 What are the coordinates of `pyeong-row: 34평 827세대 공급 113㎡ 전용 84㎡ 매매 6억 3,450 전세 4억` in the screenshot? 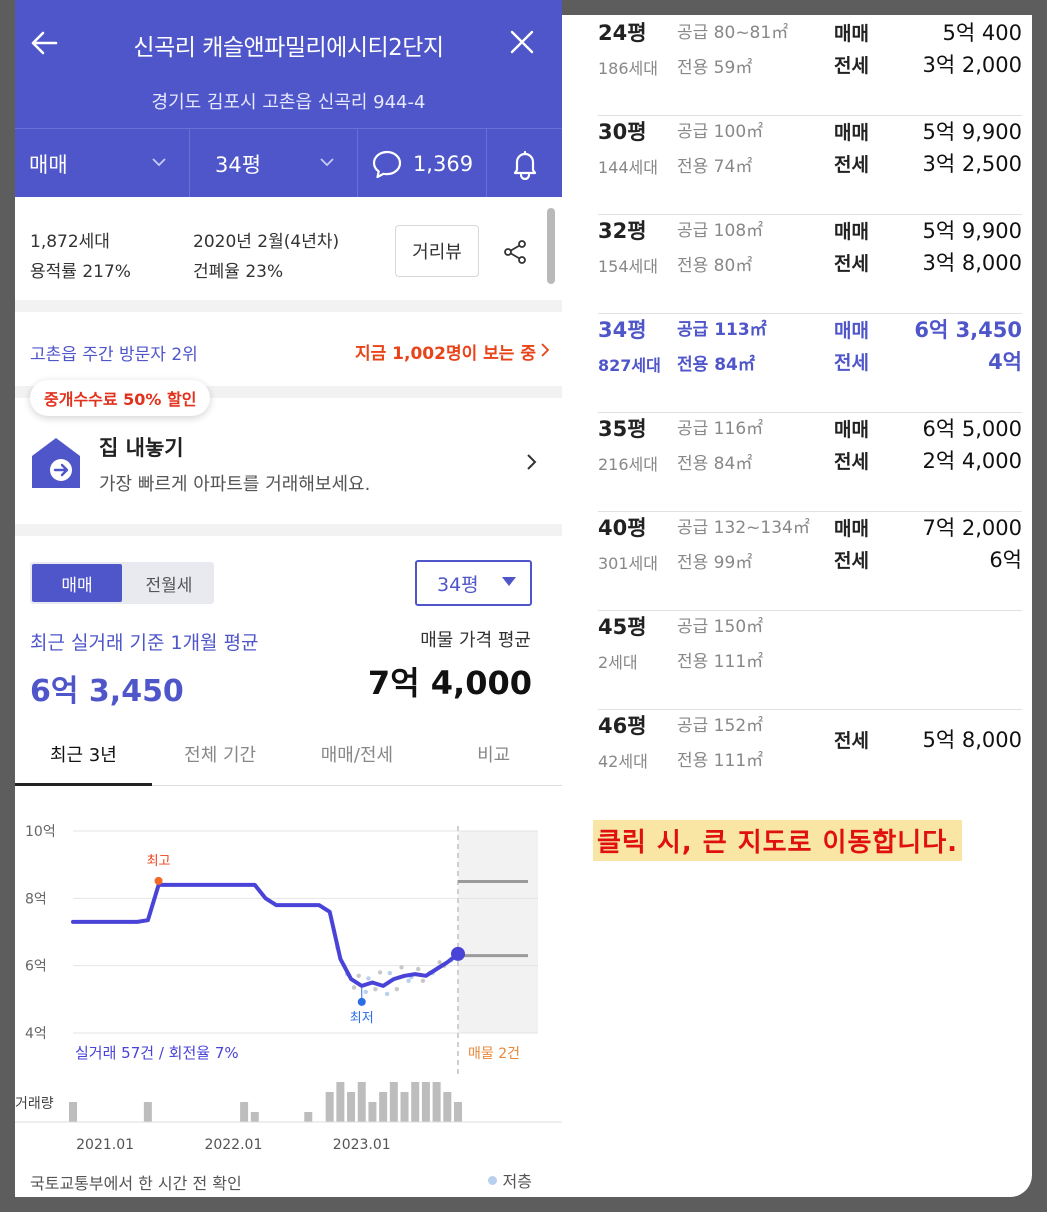 It's located at (810, 363).